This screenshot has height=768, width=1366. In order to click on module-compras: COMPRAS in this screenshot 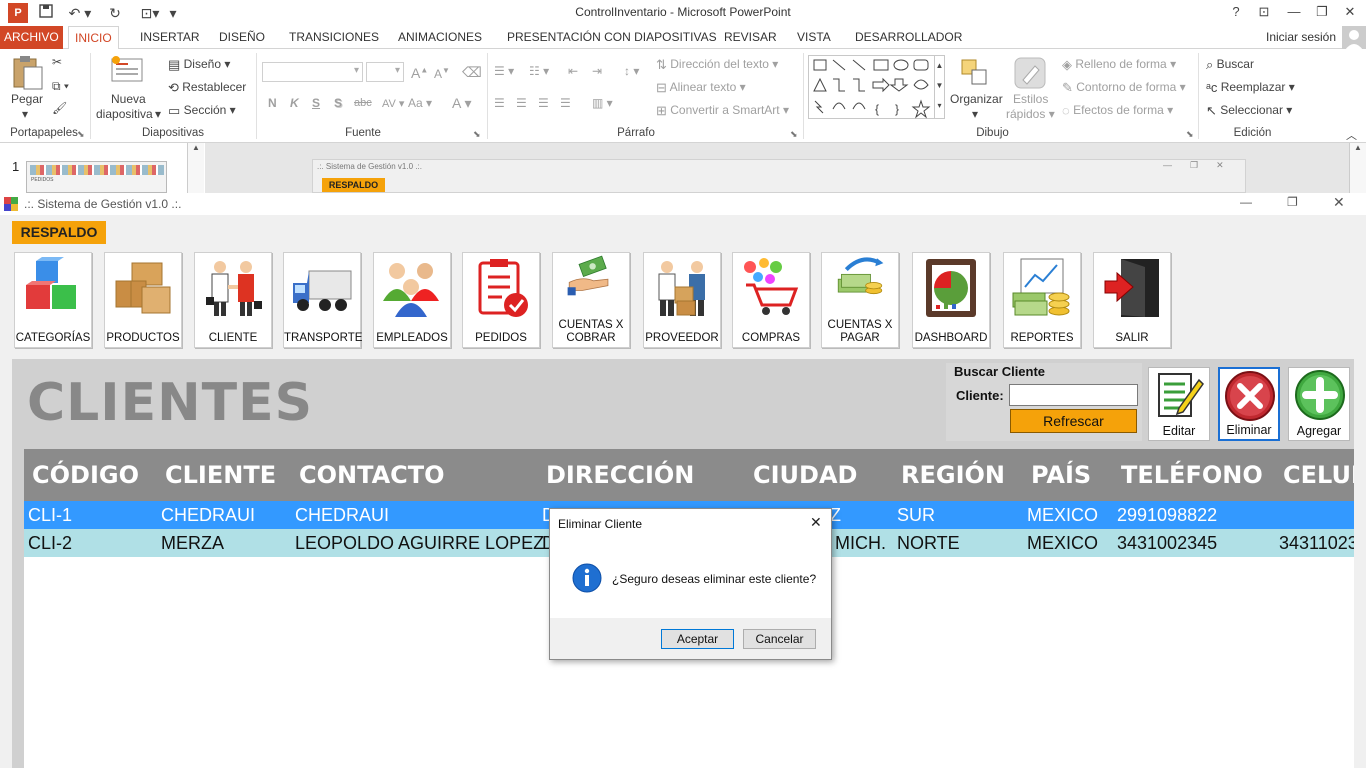, I will do `click(771, 300)`.